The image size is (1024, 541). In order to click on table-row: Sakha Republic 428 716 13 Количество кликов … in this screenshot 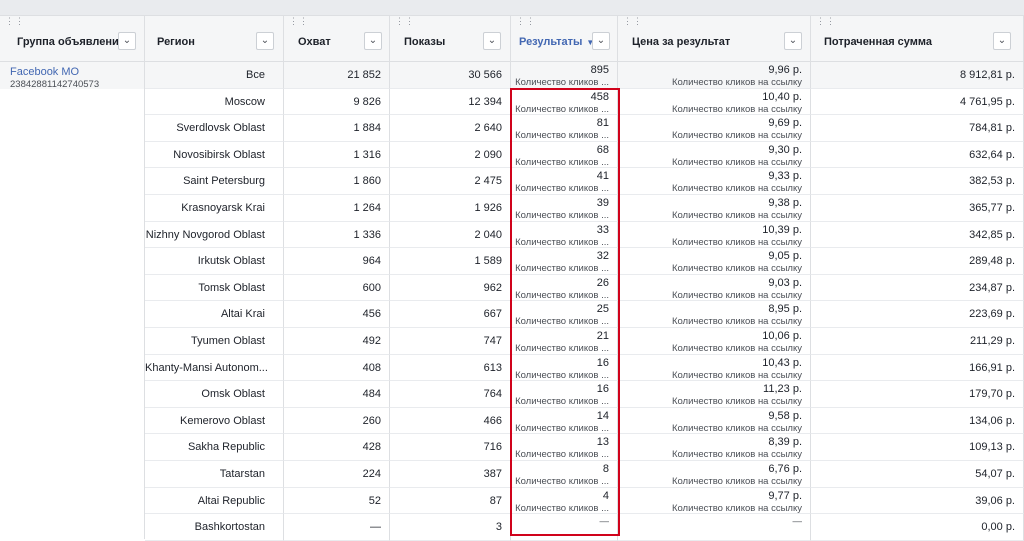, I will do `click(512, 447)`.